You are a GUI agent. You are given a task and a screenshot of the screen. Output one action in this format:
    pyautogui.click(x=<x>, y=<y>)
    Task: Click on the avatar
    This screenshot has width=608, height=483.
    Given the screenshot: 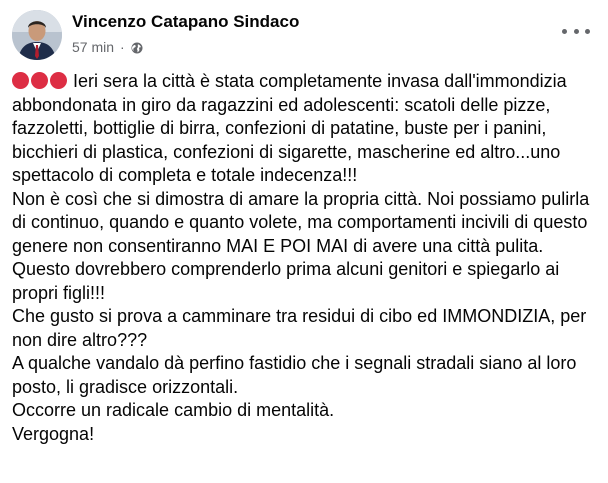 What is the action you would take?
    pyautogui.click(x=37, y=35)
    